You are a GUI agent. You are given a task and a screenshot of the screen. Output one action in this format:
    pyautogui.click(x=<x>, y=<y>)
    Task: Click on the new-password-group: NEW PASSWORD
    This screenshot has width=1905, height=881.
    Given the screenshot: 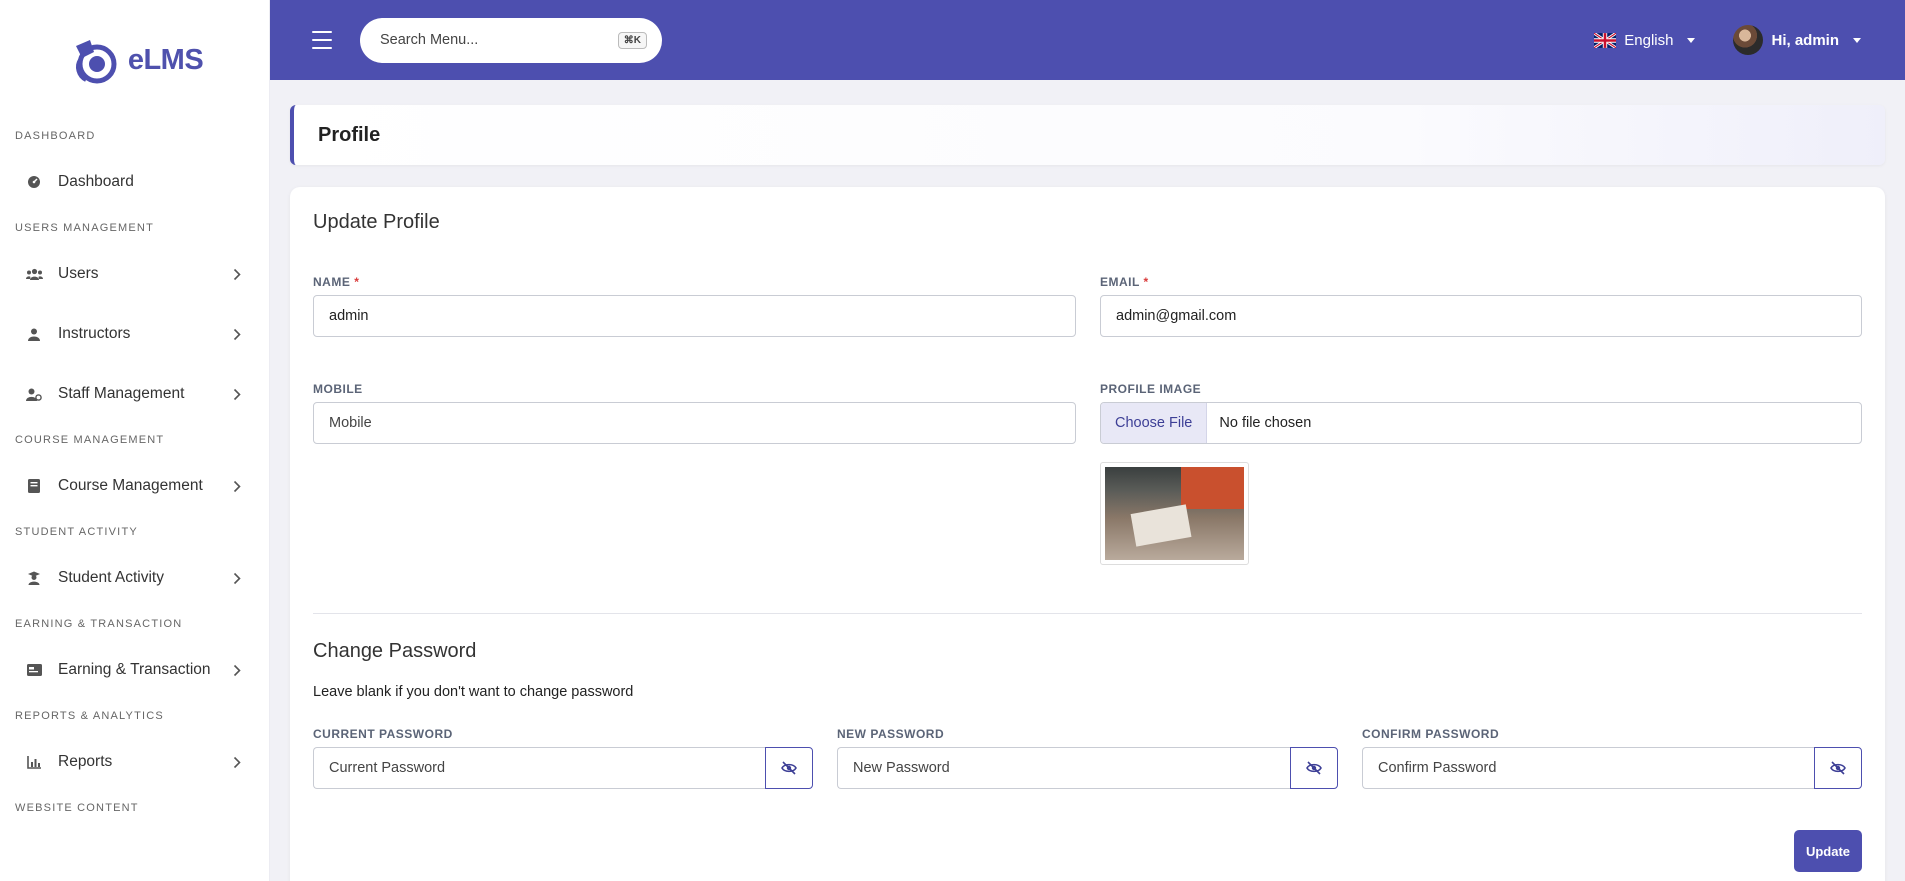 What is the action you would take?
    pyautogui.click(x=1087, y=758)
    